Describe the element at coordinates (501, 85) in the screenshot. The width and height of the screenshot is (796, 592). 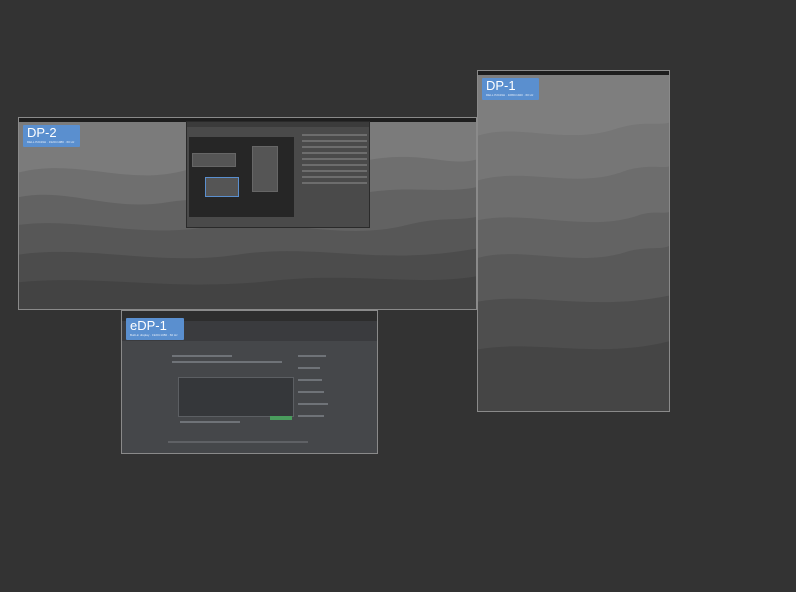
I see `display-name: DP-1` at that location.